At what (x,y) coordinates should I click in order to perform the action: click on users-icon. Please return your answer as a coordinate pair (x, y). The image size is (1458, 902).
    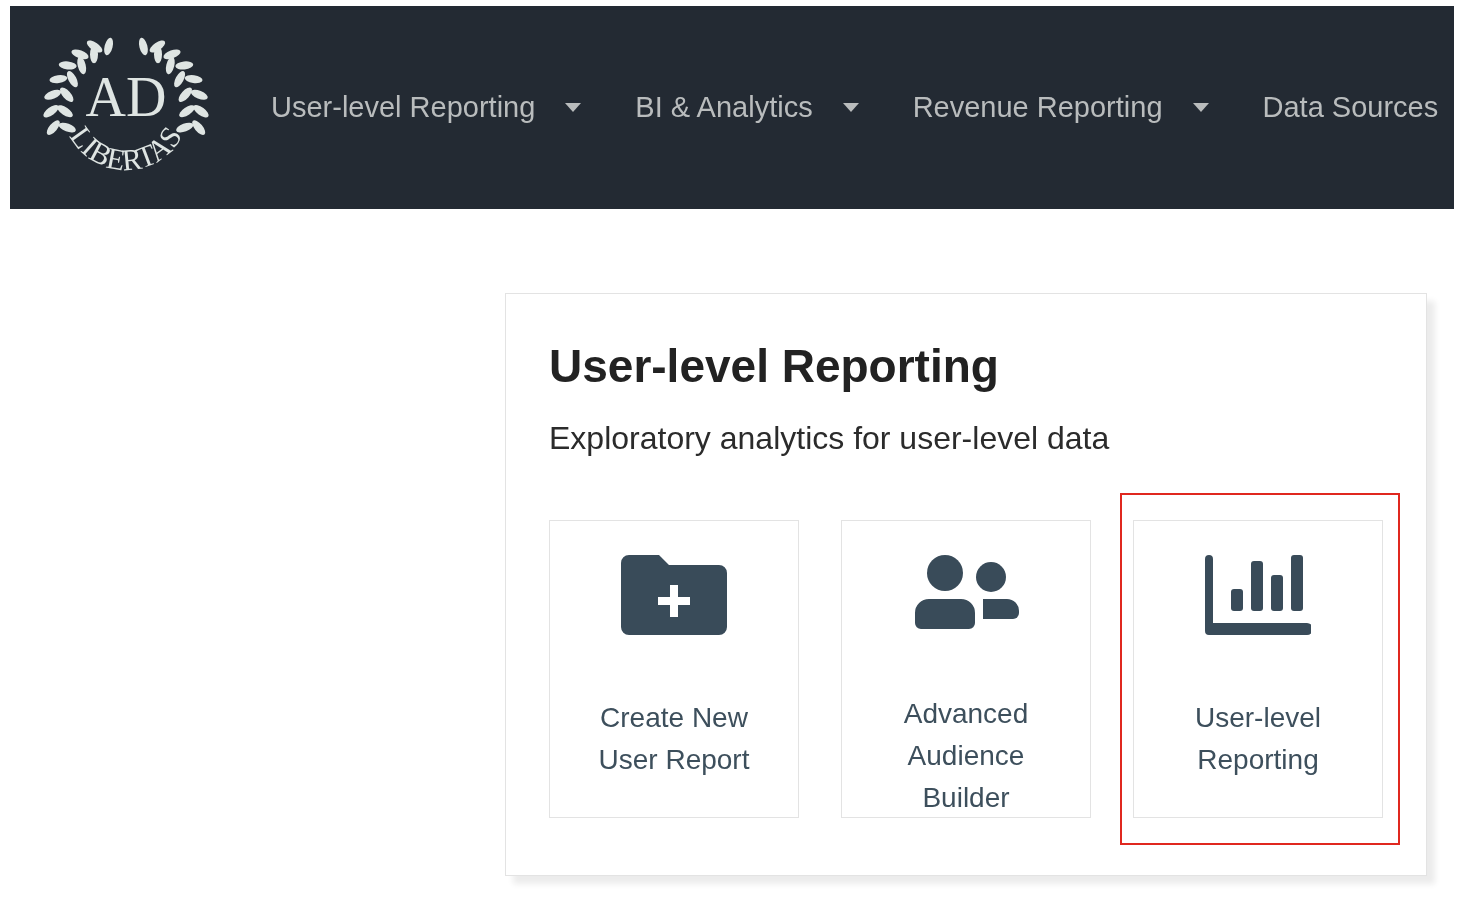
    Looking at the image, I should click on (966, 592).